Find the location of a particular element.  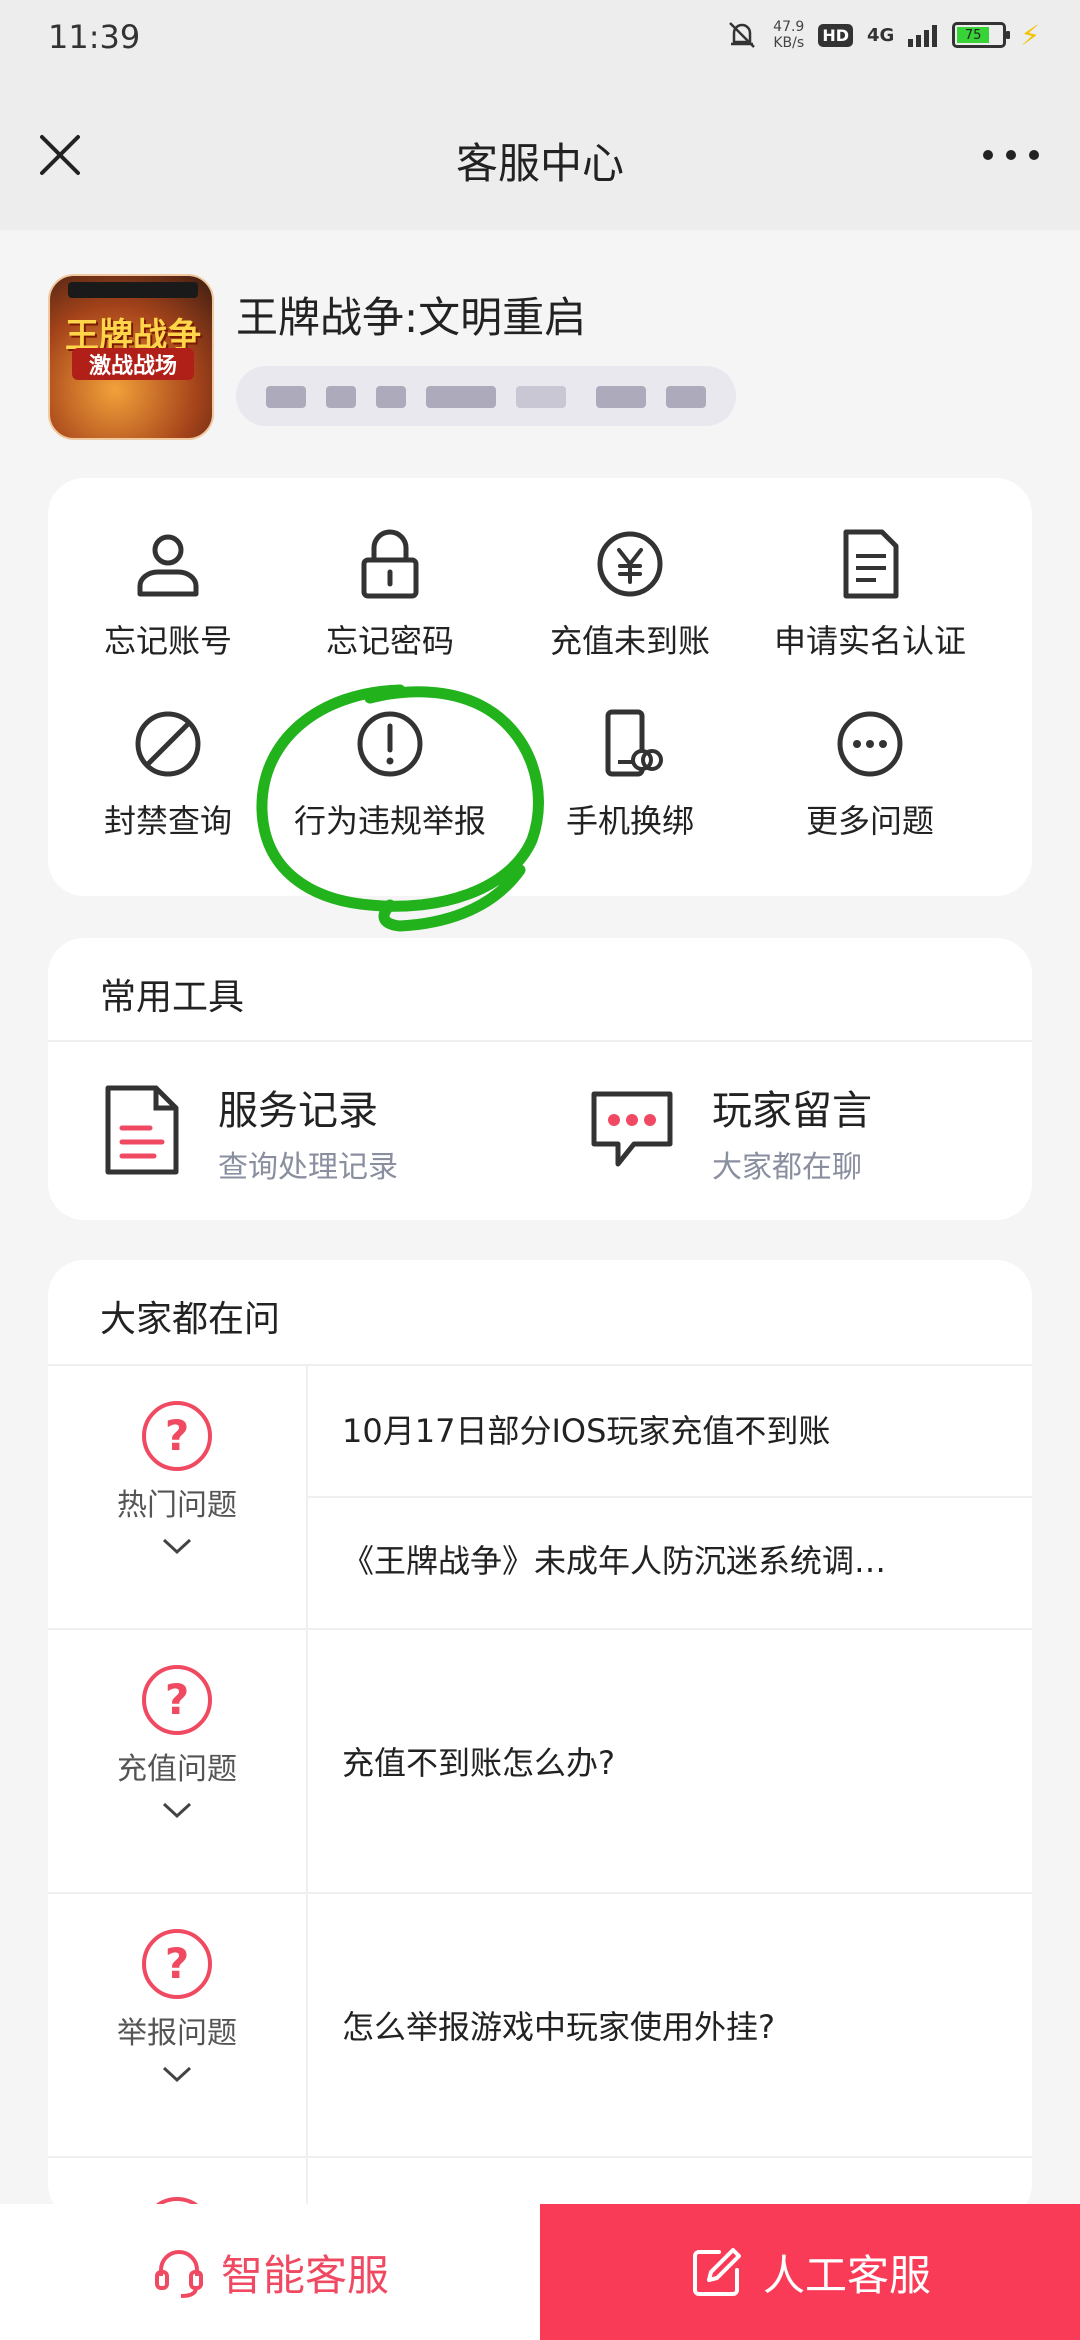

game-logo: 王牌战争 激战战场 is located at coordinates (131, 357).